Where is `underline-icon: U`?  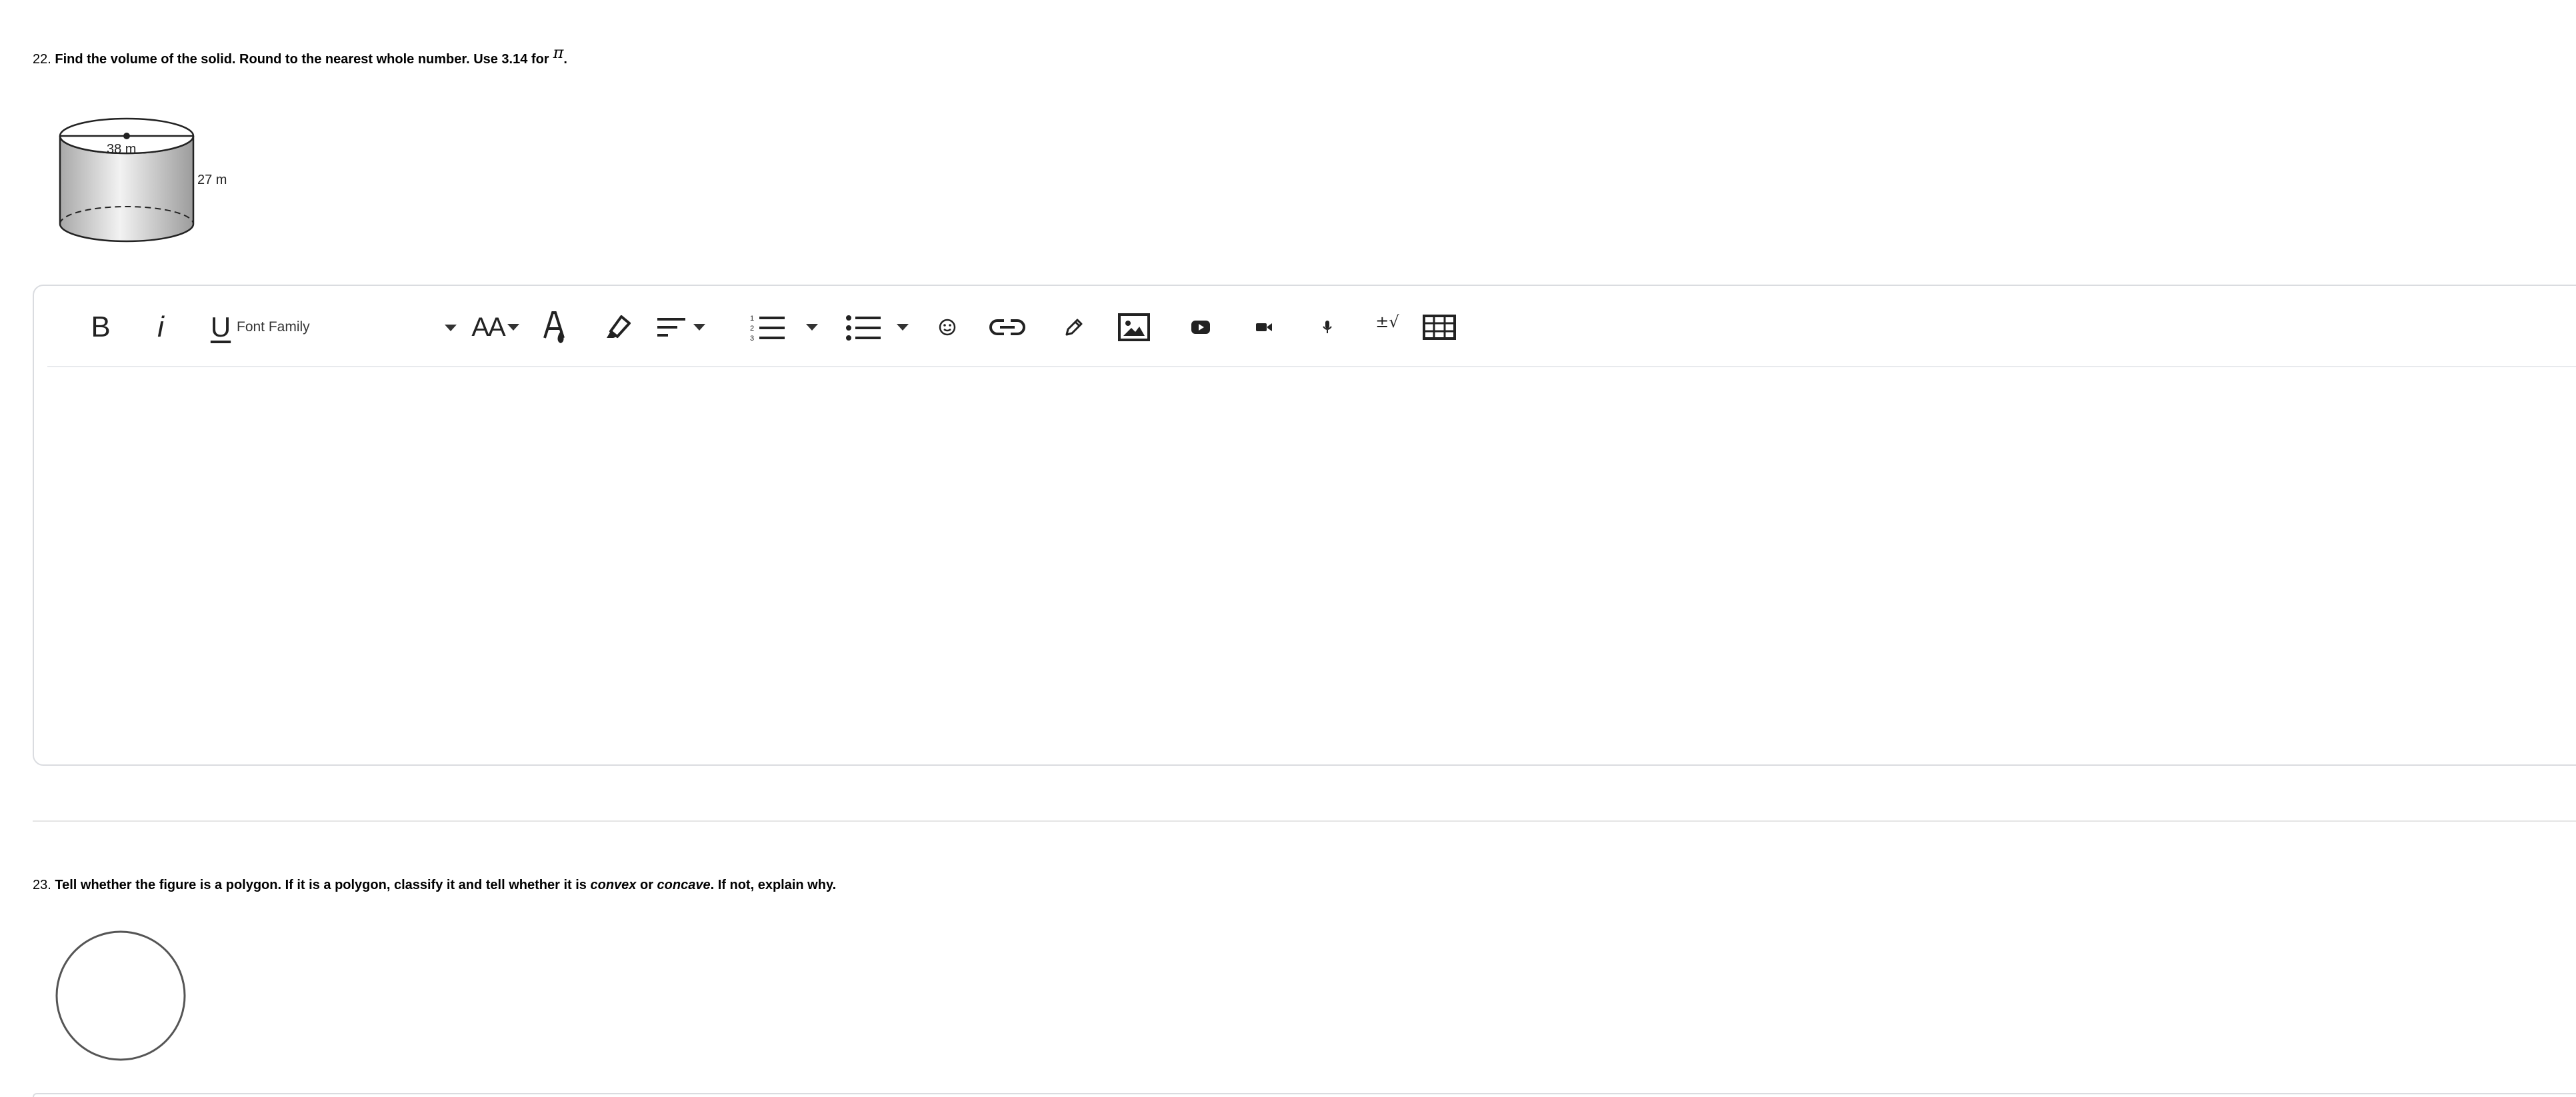 underline-icon: U is located at coordinates (220, 327).